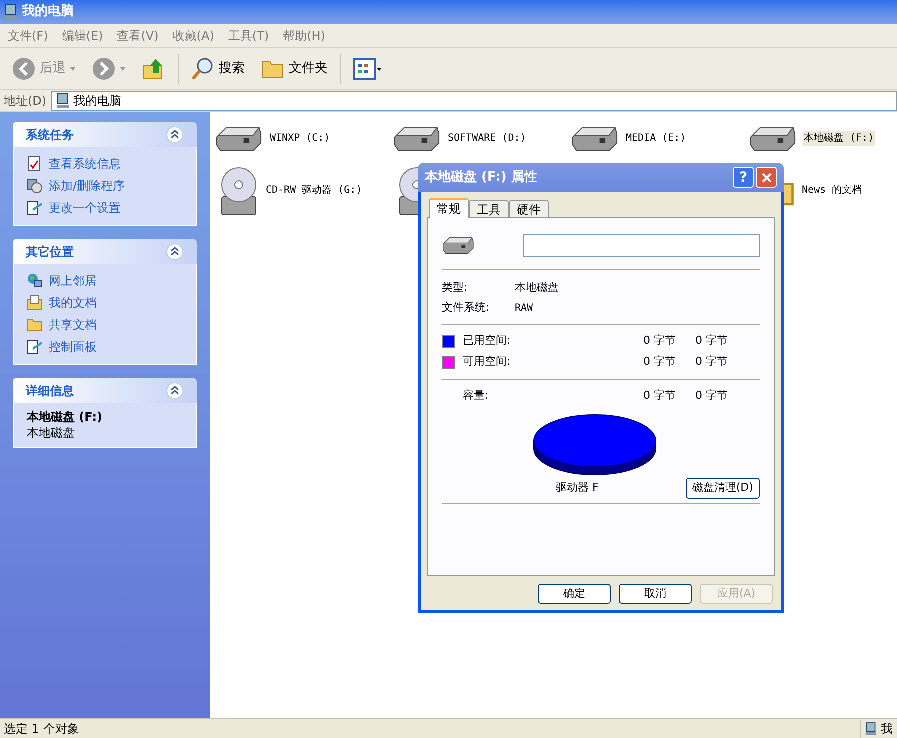 Image resolution: width=897 pixels, height=738 pixels. What do you see at coordinates (487, 138) in the screenshot?
I see `drive-label: SOFTWARE (D:)` at bounding box center [487, 138].